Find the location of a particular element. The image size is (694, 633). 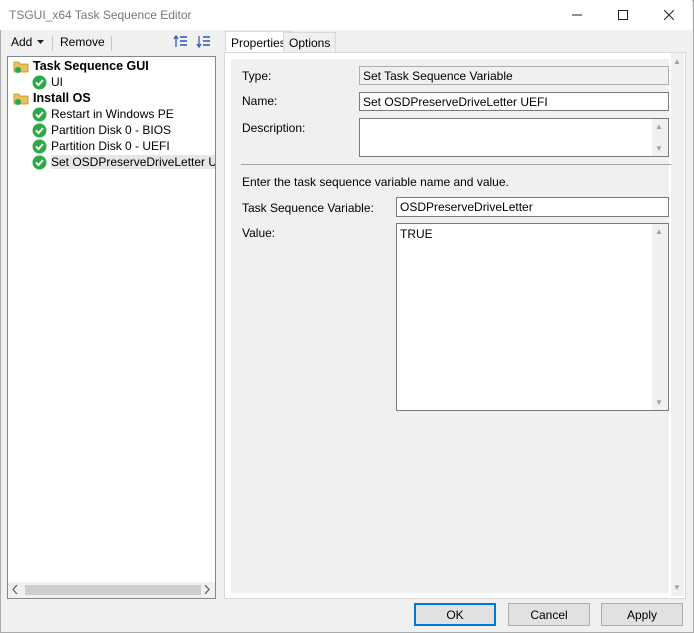

tree-item-set-osdpreservedriveletter-uefi: Set OSDPreserveDriveLetter UEFI is located at coordinates (123, 162).